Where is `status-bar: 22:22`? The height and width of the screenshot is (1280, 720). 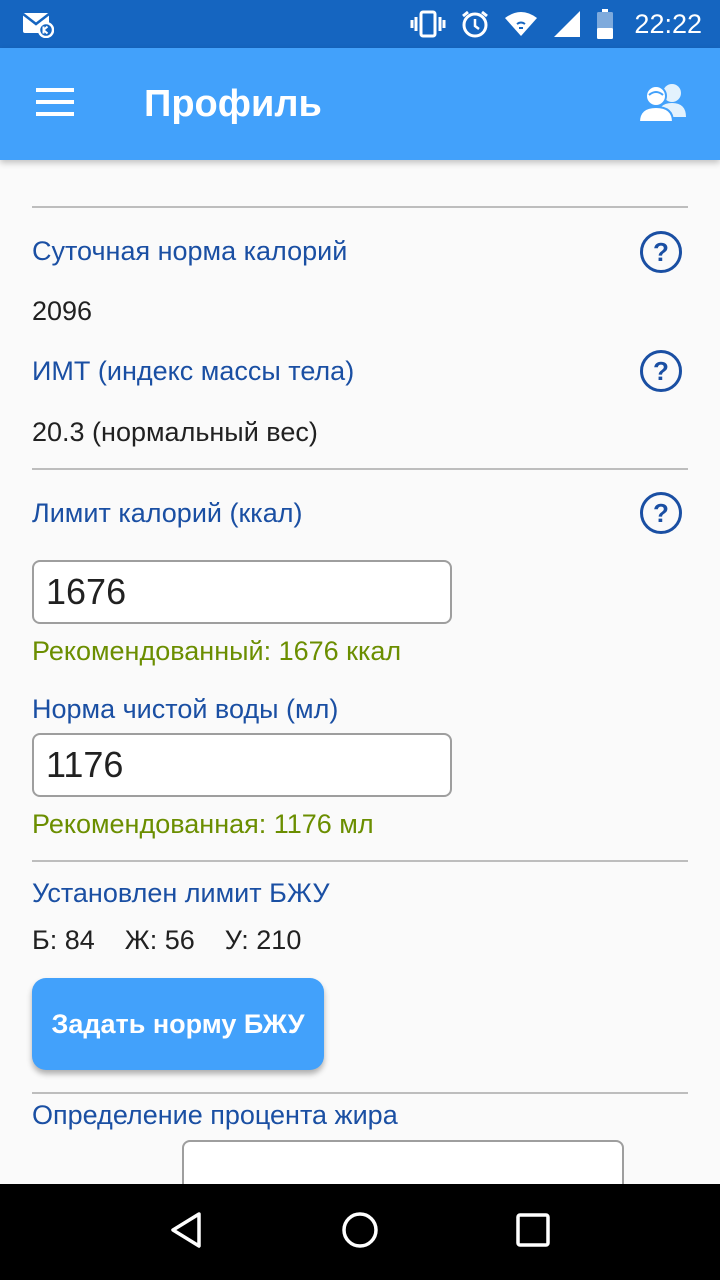 status-bar: 22:22 is located at coordinates (360, 24).